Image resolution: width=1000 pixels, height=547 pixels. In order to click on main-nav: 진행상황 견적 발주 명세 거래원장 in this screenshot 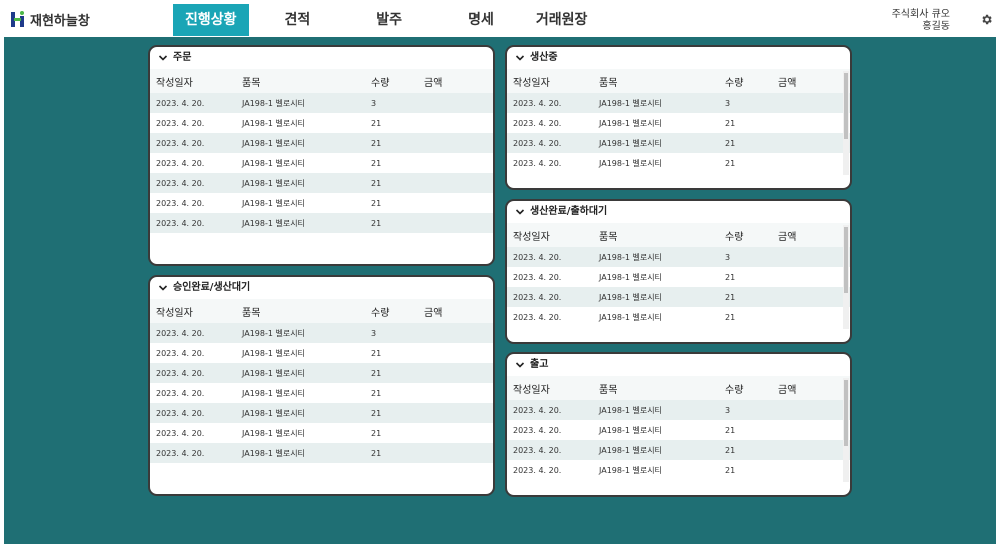, I will do `click(391, 20)`.